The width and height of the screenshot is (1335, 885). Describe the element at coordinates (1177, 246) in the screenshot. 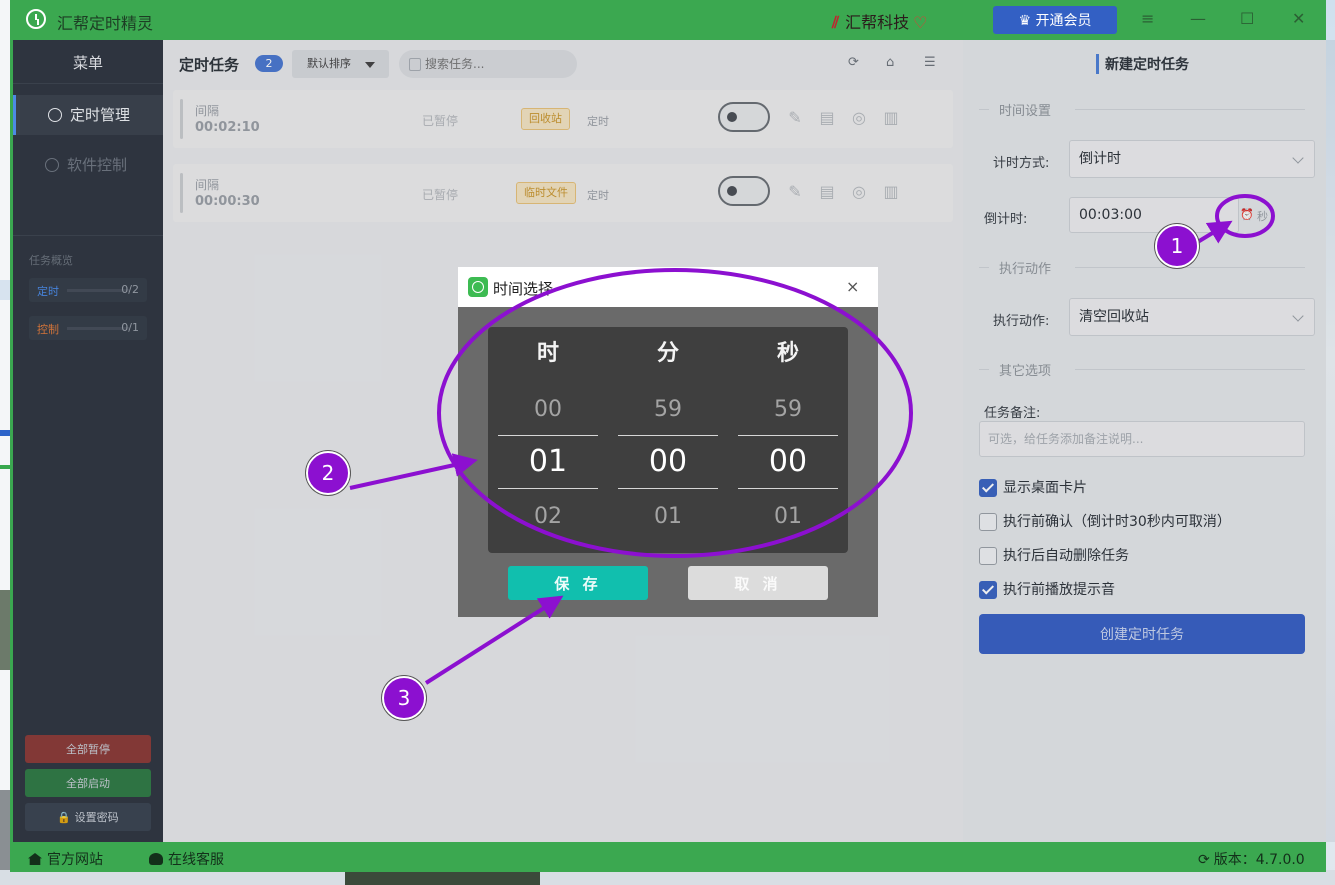

I see `step-marker-1: 1` at that location.